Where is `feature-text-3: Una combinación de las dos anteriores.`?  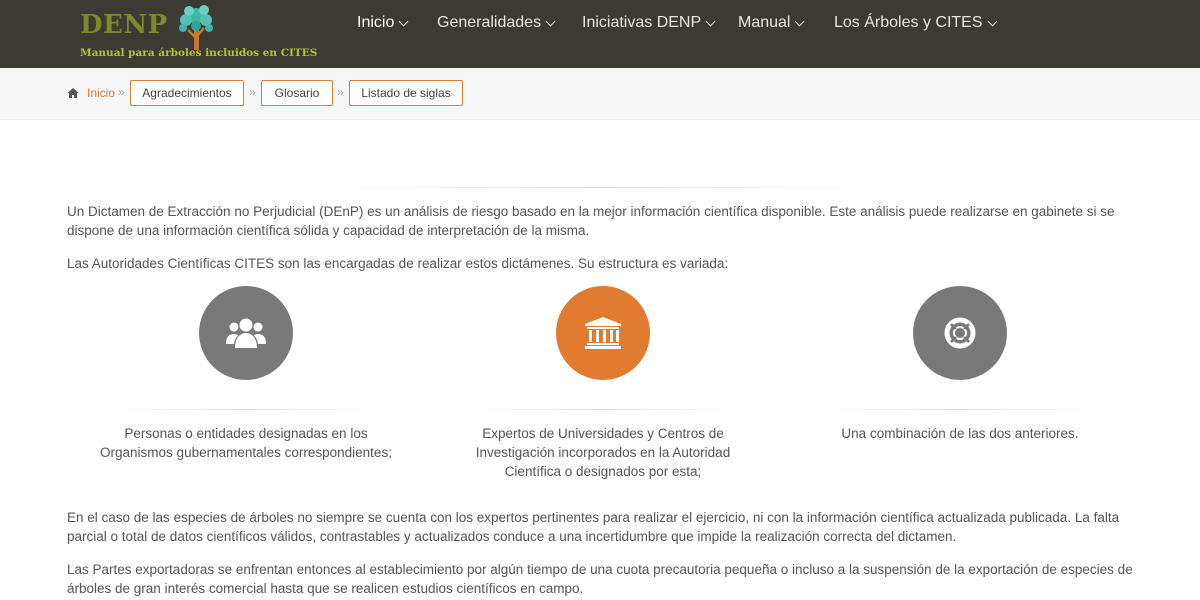
feature-text-3: Una combinación de las dos anteriores. is located at coordinates (960, 433).